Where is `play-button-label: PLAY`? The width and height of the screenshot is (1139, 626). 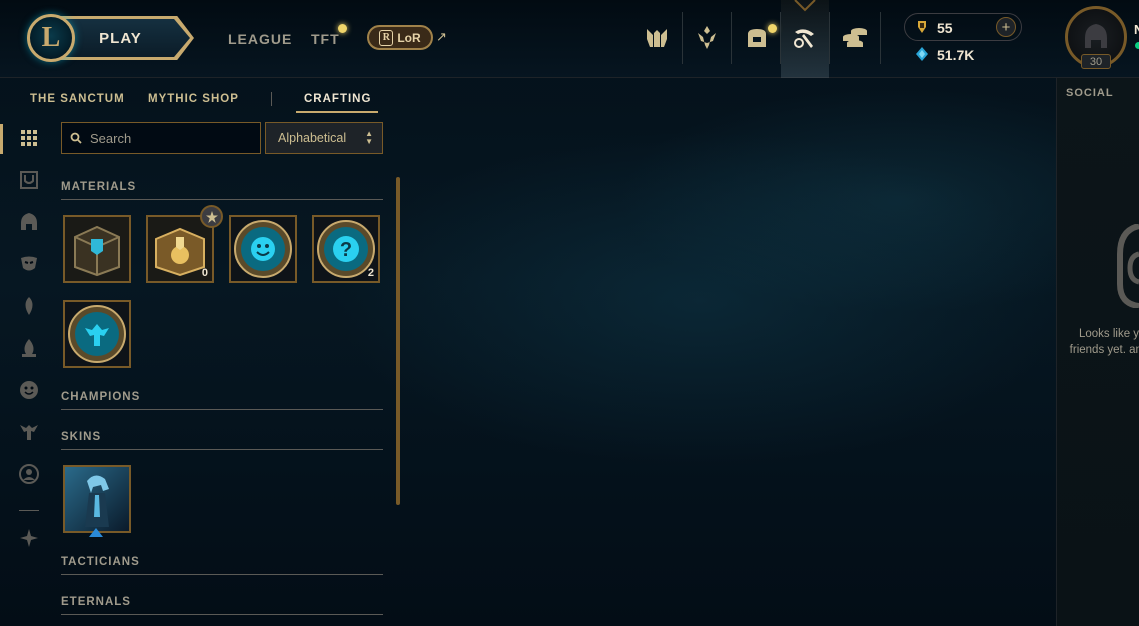 play-button-label: PLAY is located at coordinates (120, 38).